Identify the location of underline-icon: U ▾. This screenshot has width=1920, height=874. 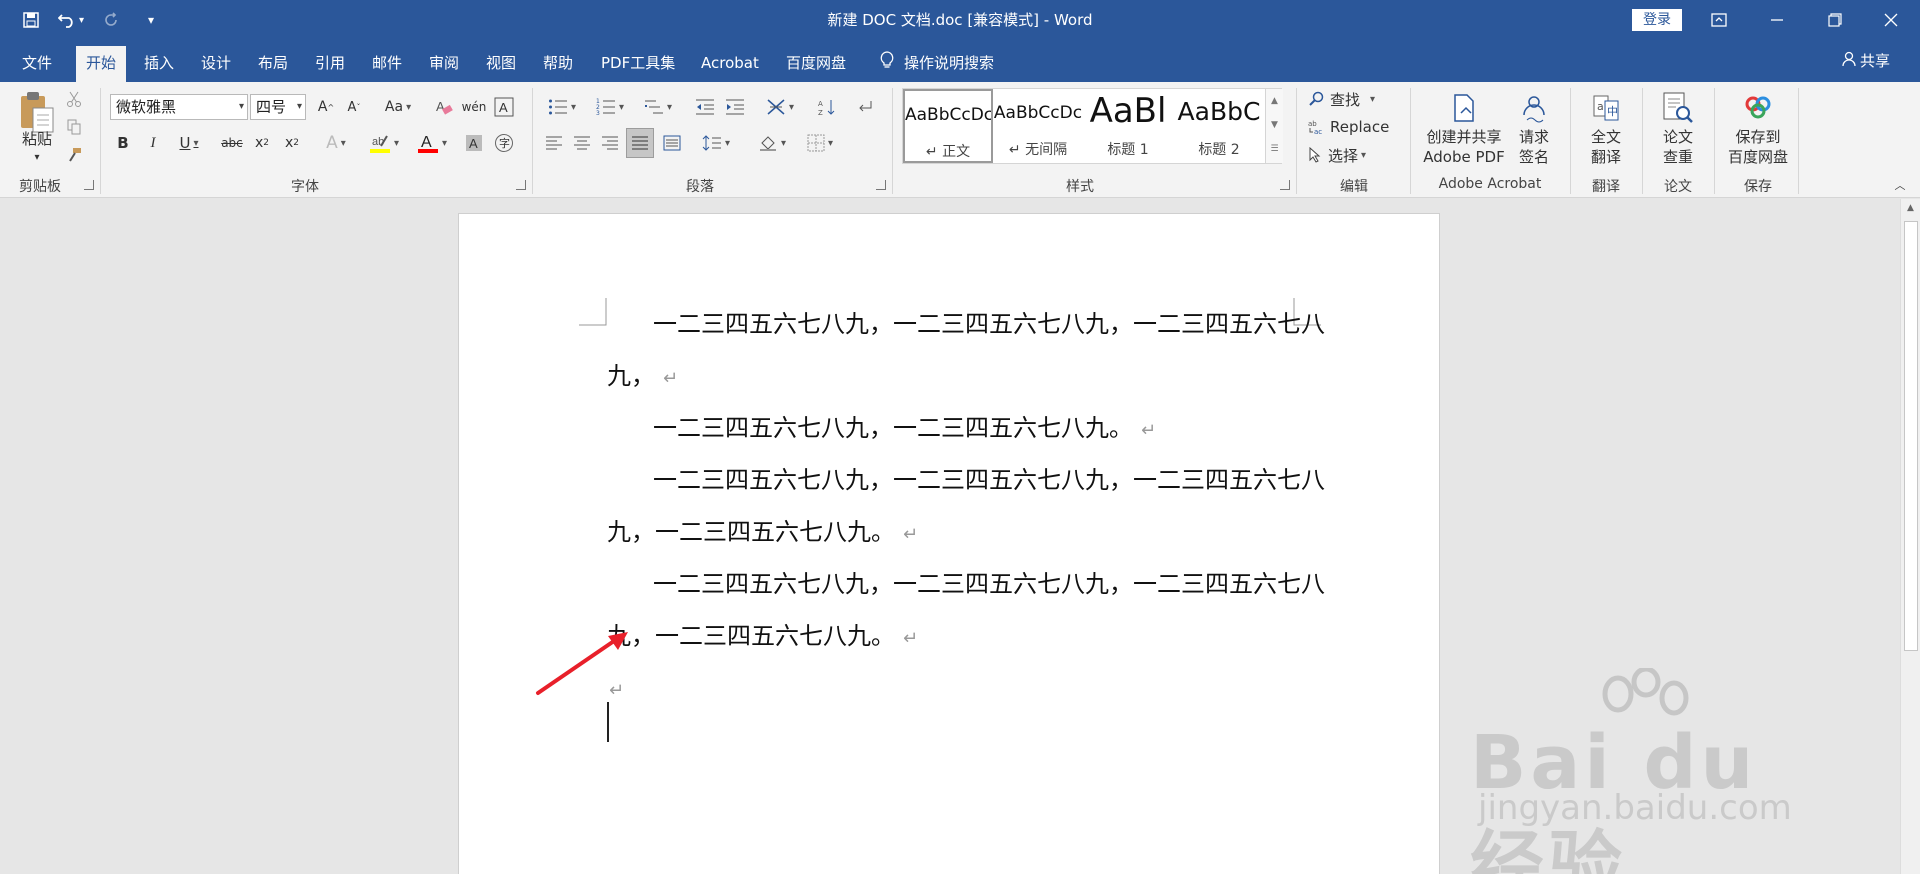
(189, 143).